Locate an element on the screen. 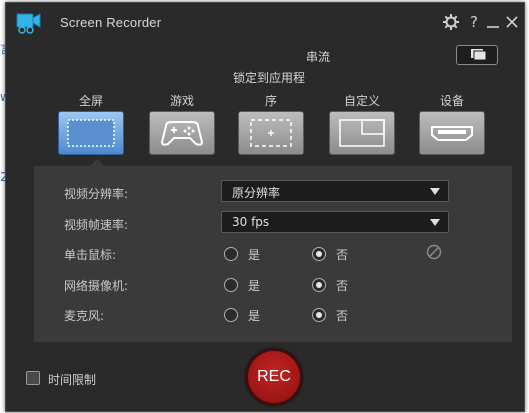  resolution-value: 原分辨率 is located at coordinates (256, 193).